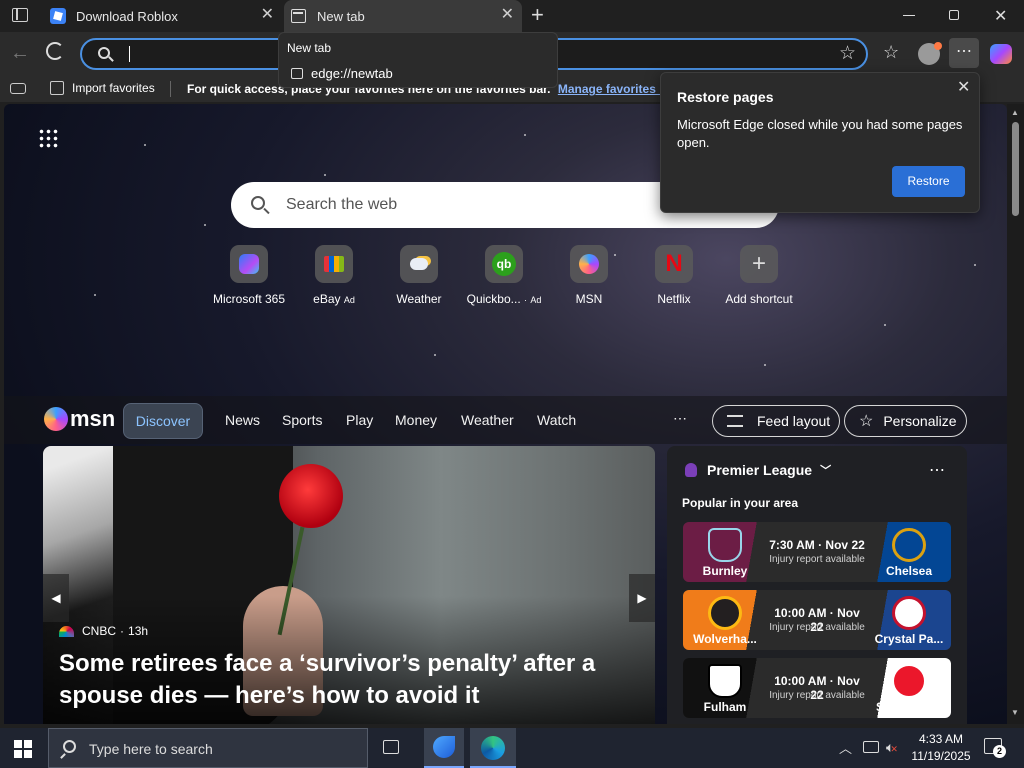 The width and height of the screenshot is (1024, 768). Describe the element at coordinates (866, 421) in the screenshot. I see `sparkle-icon: ☆` at that location.